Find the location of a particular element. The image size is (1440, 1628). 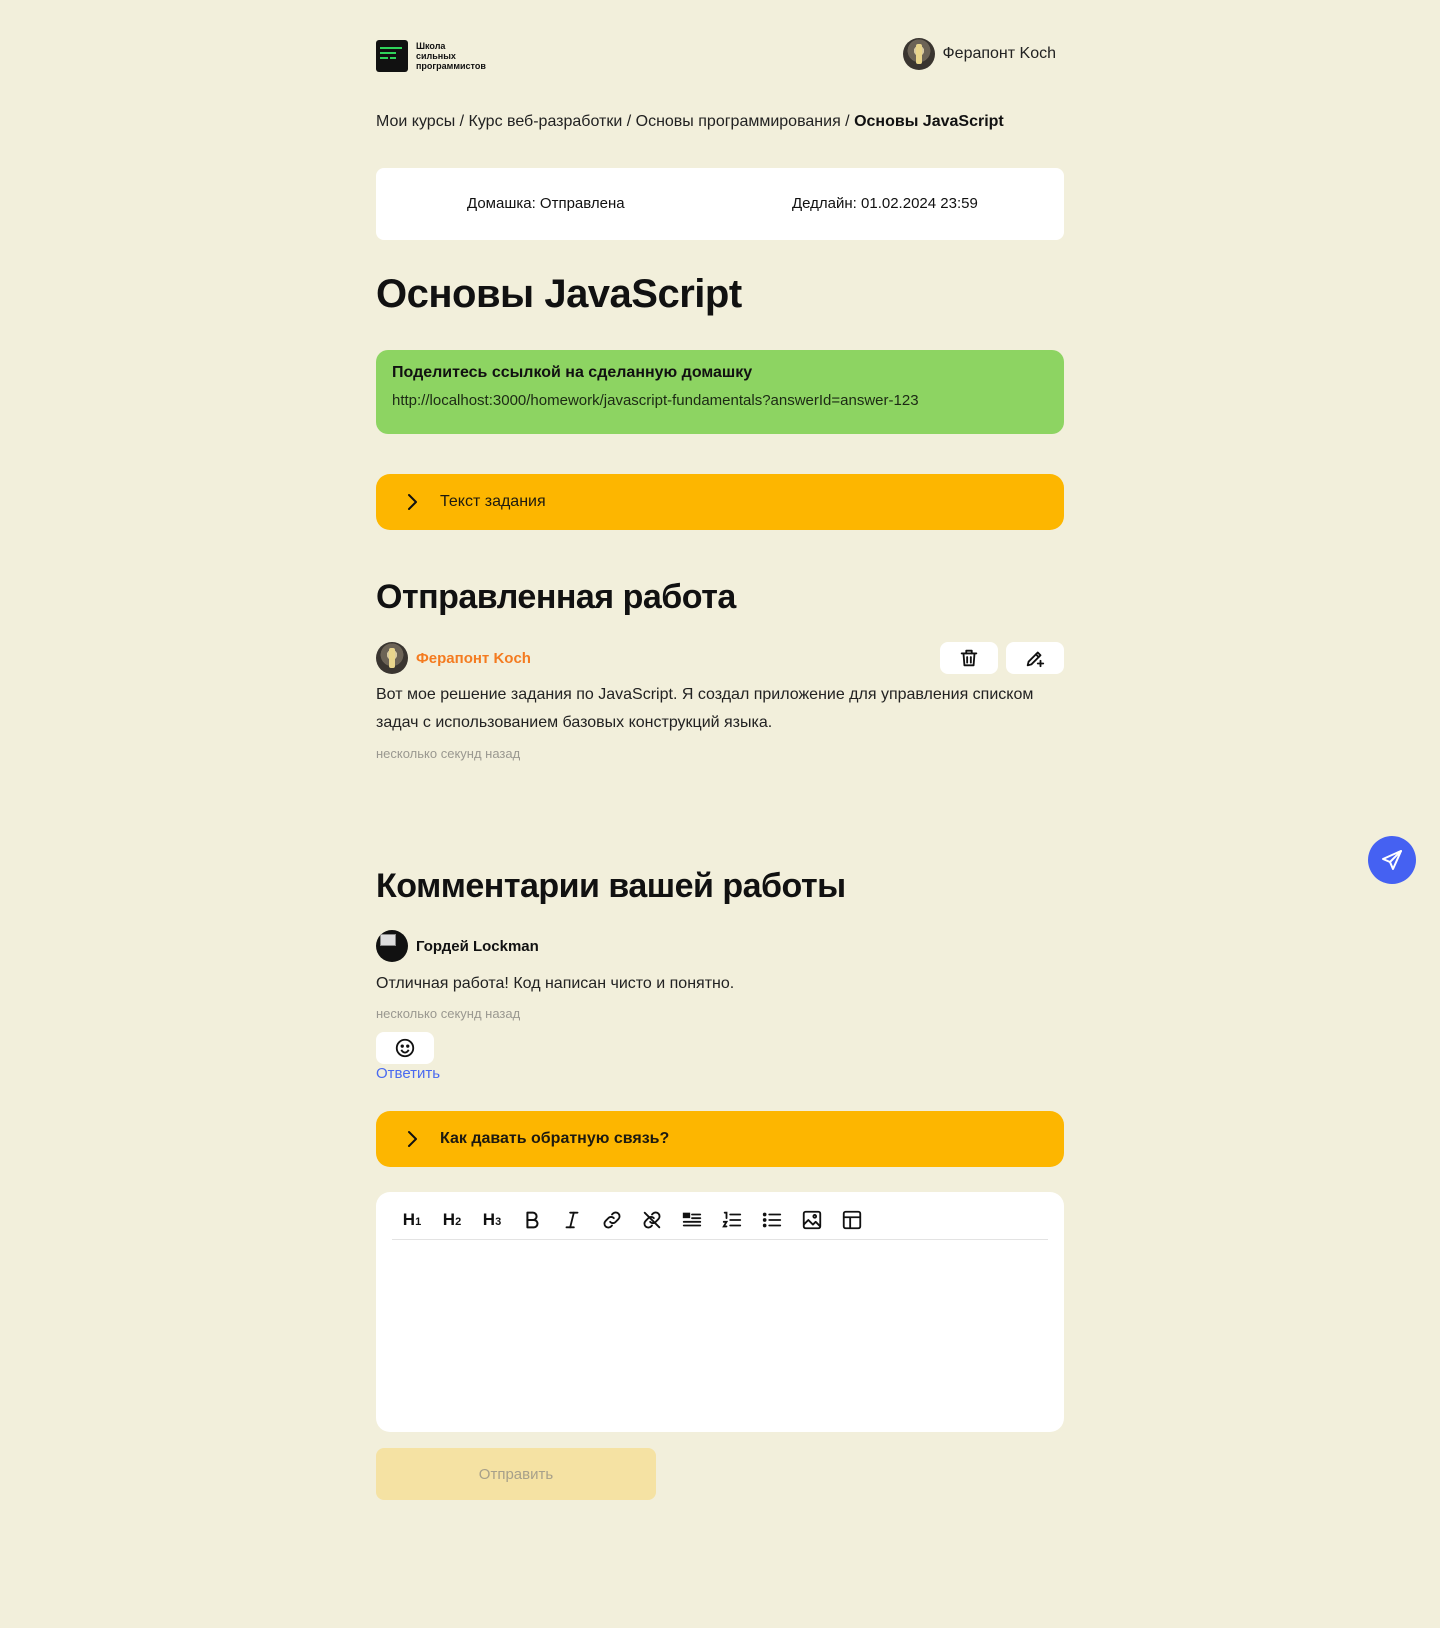

ordered-list-icon is located at coordinates (732, 1219).